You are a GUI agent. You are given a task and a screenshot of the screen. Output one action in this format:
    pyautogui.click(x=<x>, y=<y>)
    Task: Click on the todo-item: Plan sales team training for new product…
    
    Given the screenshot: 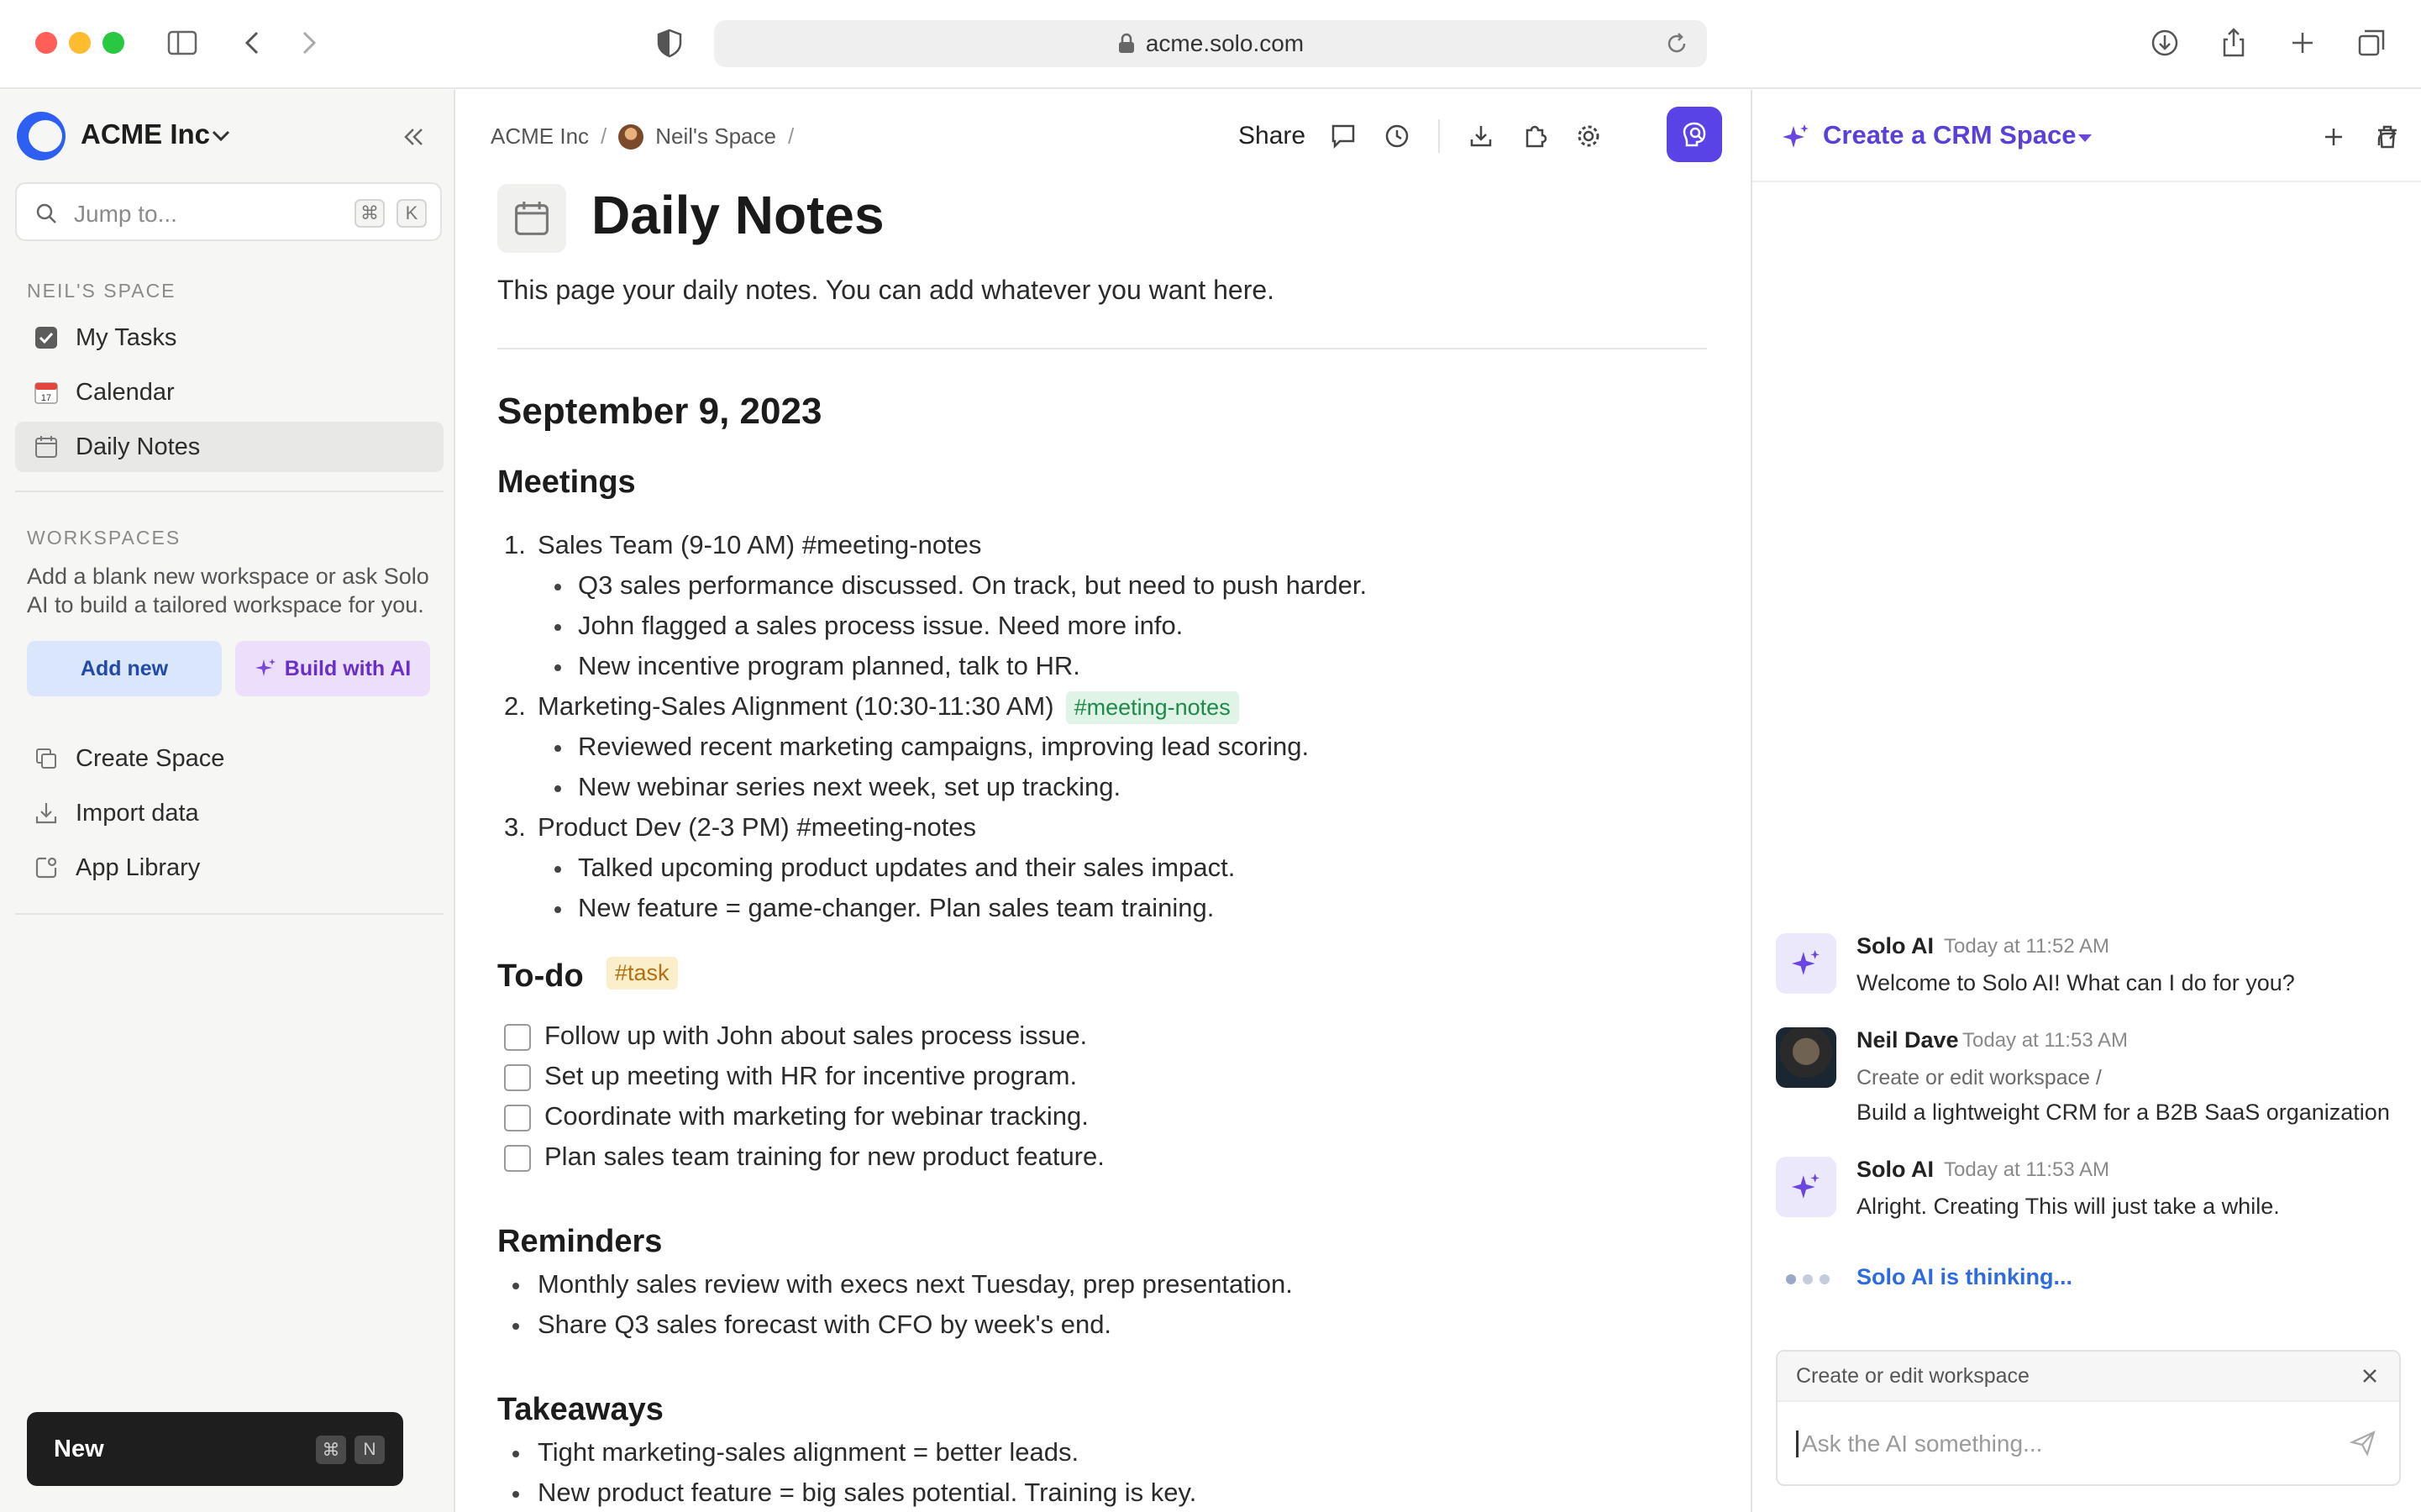 What is the action you would take?
    pyautogui.click(x=824, y=1157)
    